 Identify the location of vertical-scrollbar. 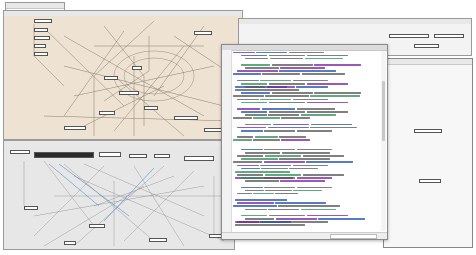
(383, 141).